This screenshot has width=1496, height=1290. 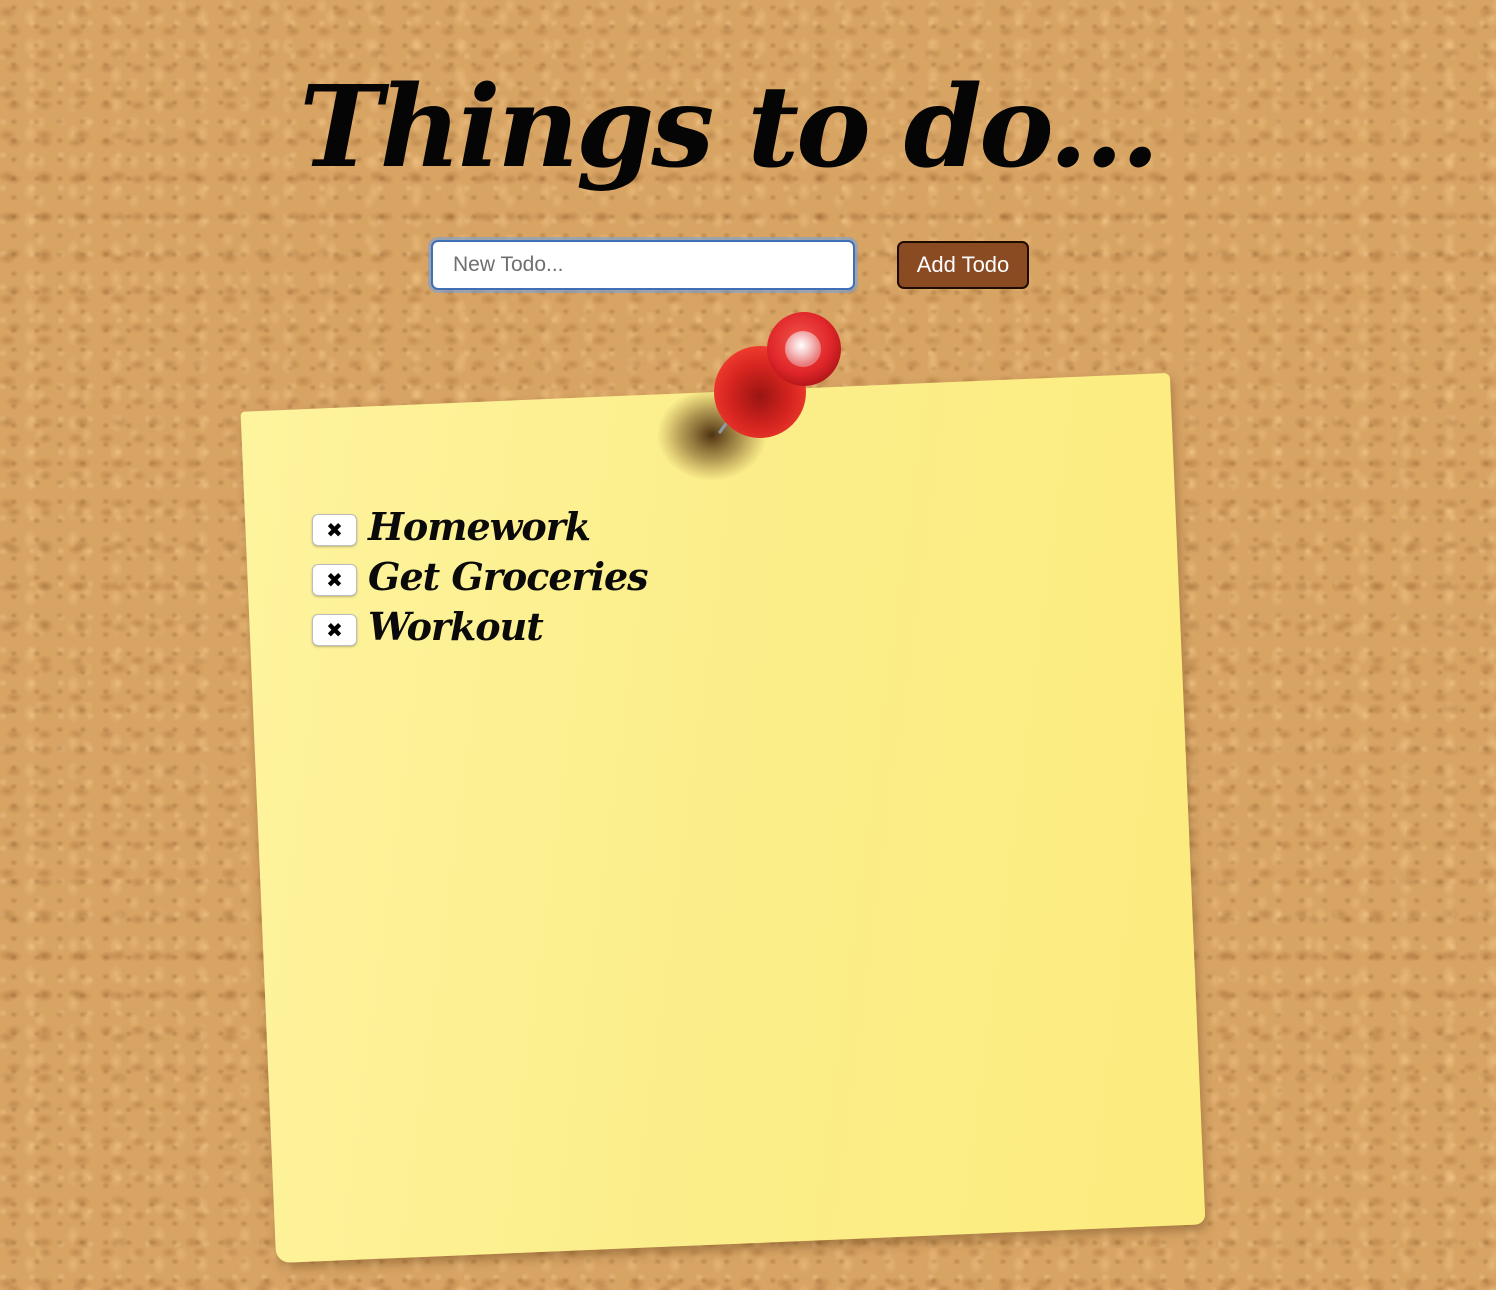 I want to click on todo-item-homework: ✖ Homework, so click(x=662, y=527).